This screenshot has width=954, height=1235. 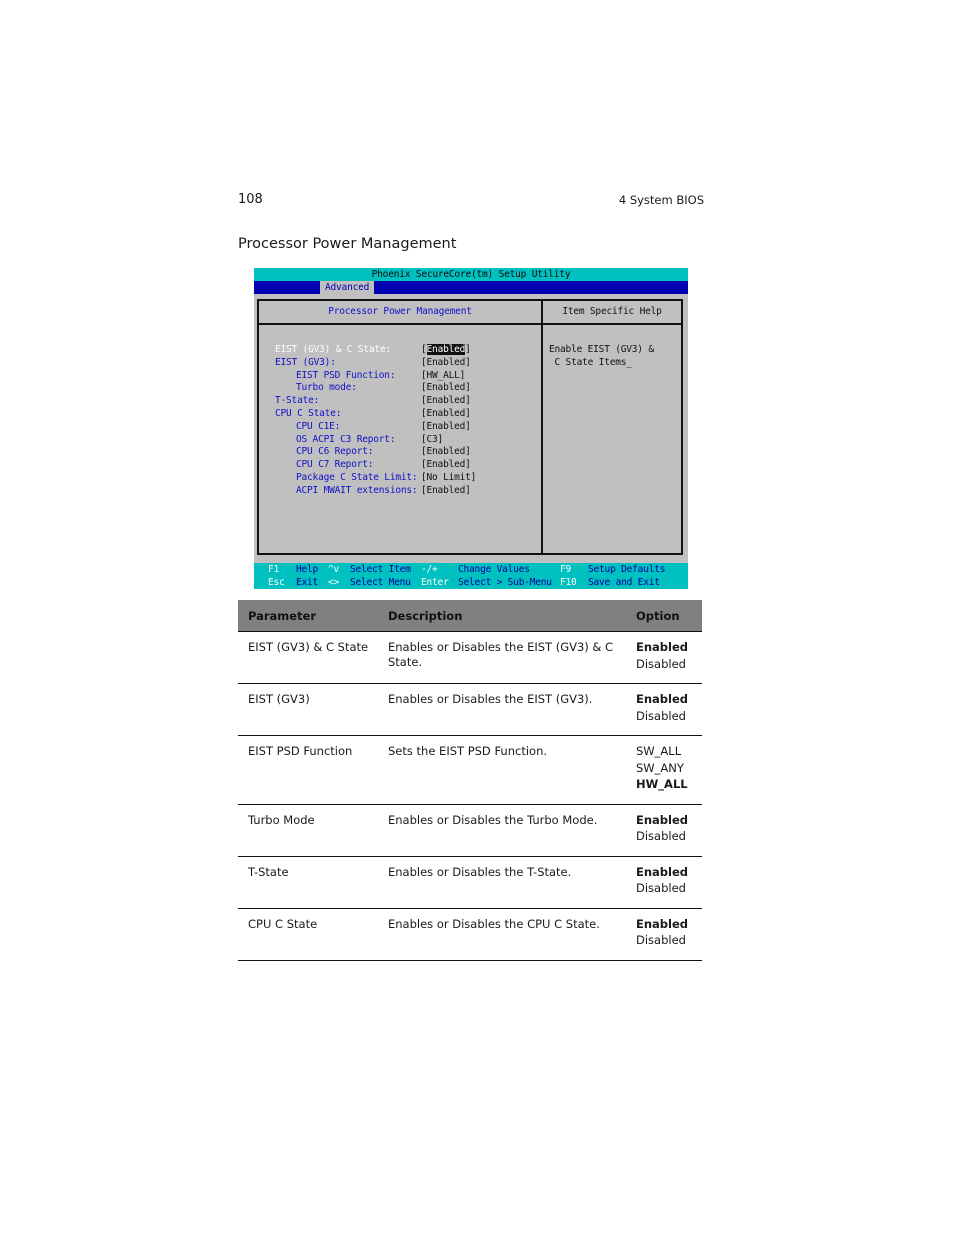 I want to click on header-description: Description, so click(x=502, y=616).